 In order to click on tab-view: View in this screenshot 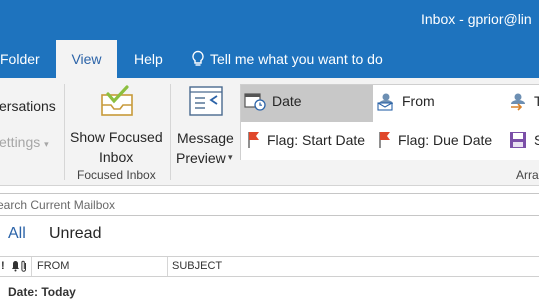, I will do `click(86, 59)`.